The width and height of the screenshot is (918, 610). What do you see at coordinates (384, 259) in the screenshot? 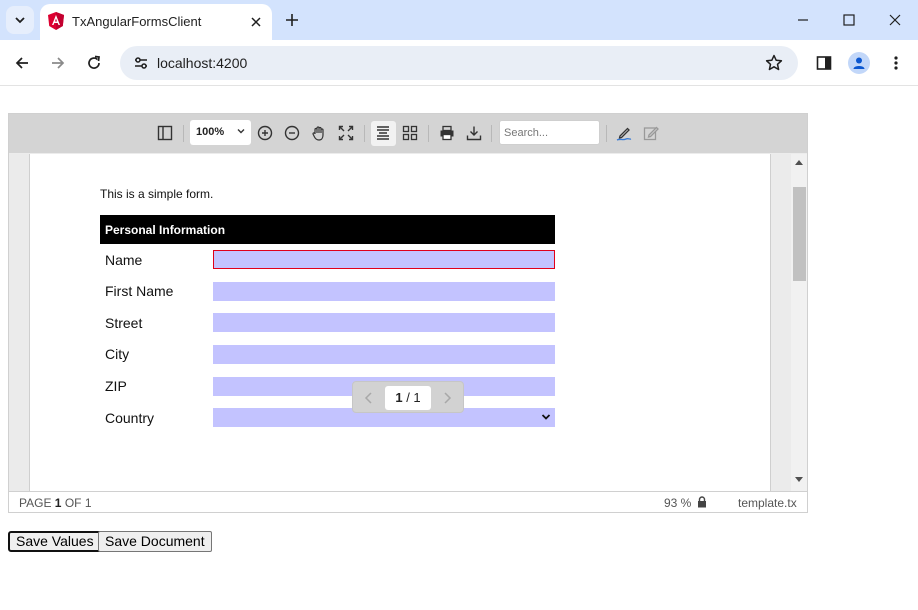
I see `name-field` at bounding box center [384, 259].